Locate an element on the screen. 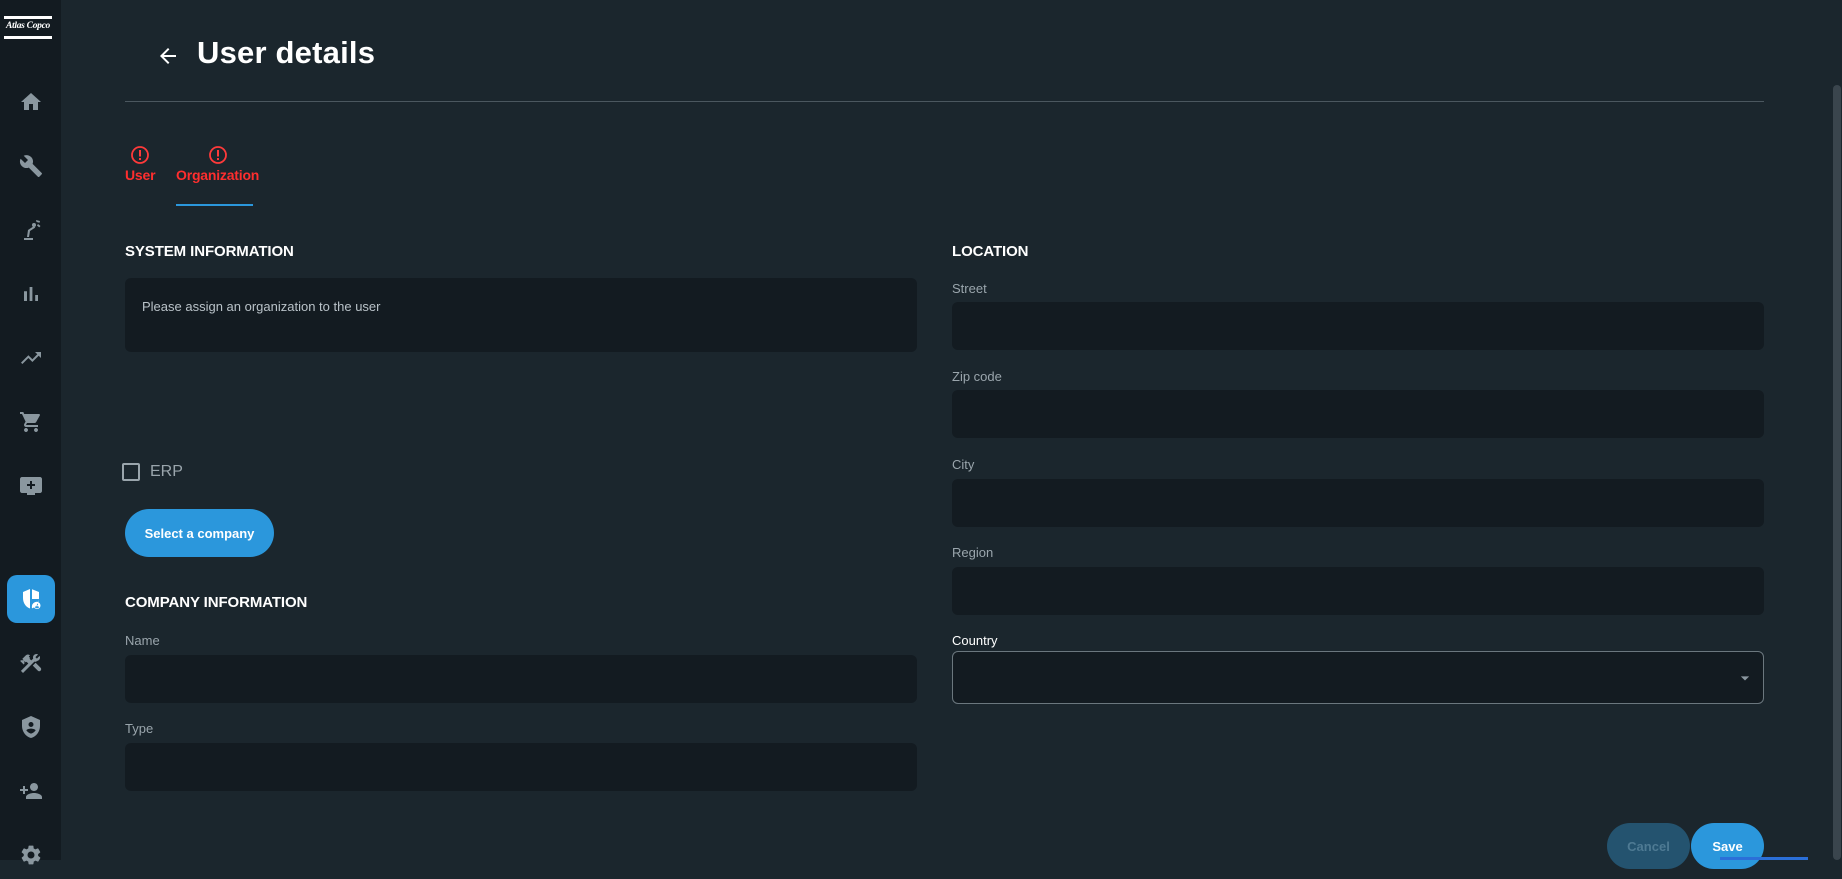 The height and width of the screenshot is (879, 1842). sidebar-item-trends is located at coordinates (30, 358).